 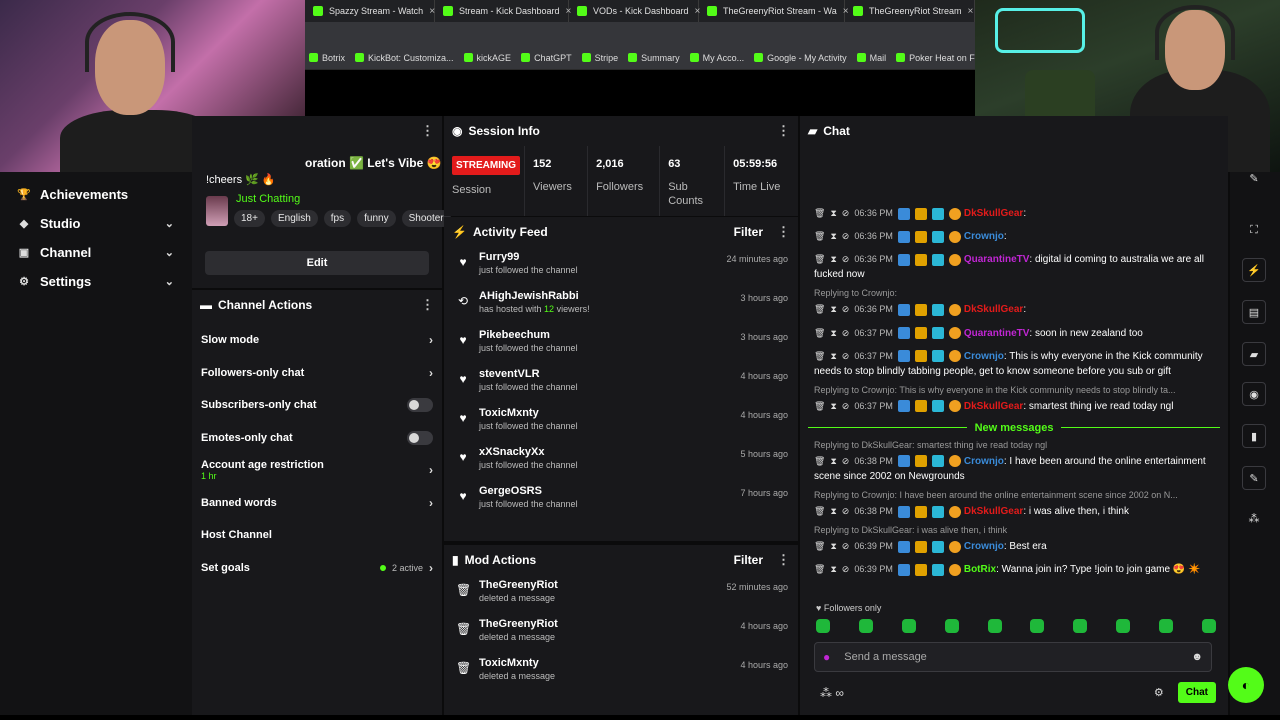 I want to click on more-tools-icon: ⁂, so click(x=1254, y=518).